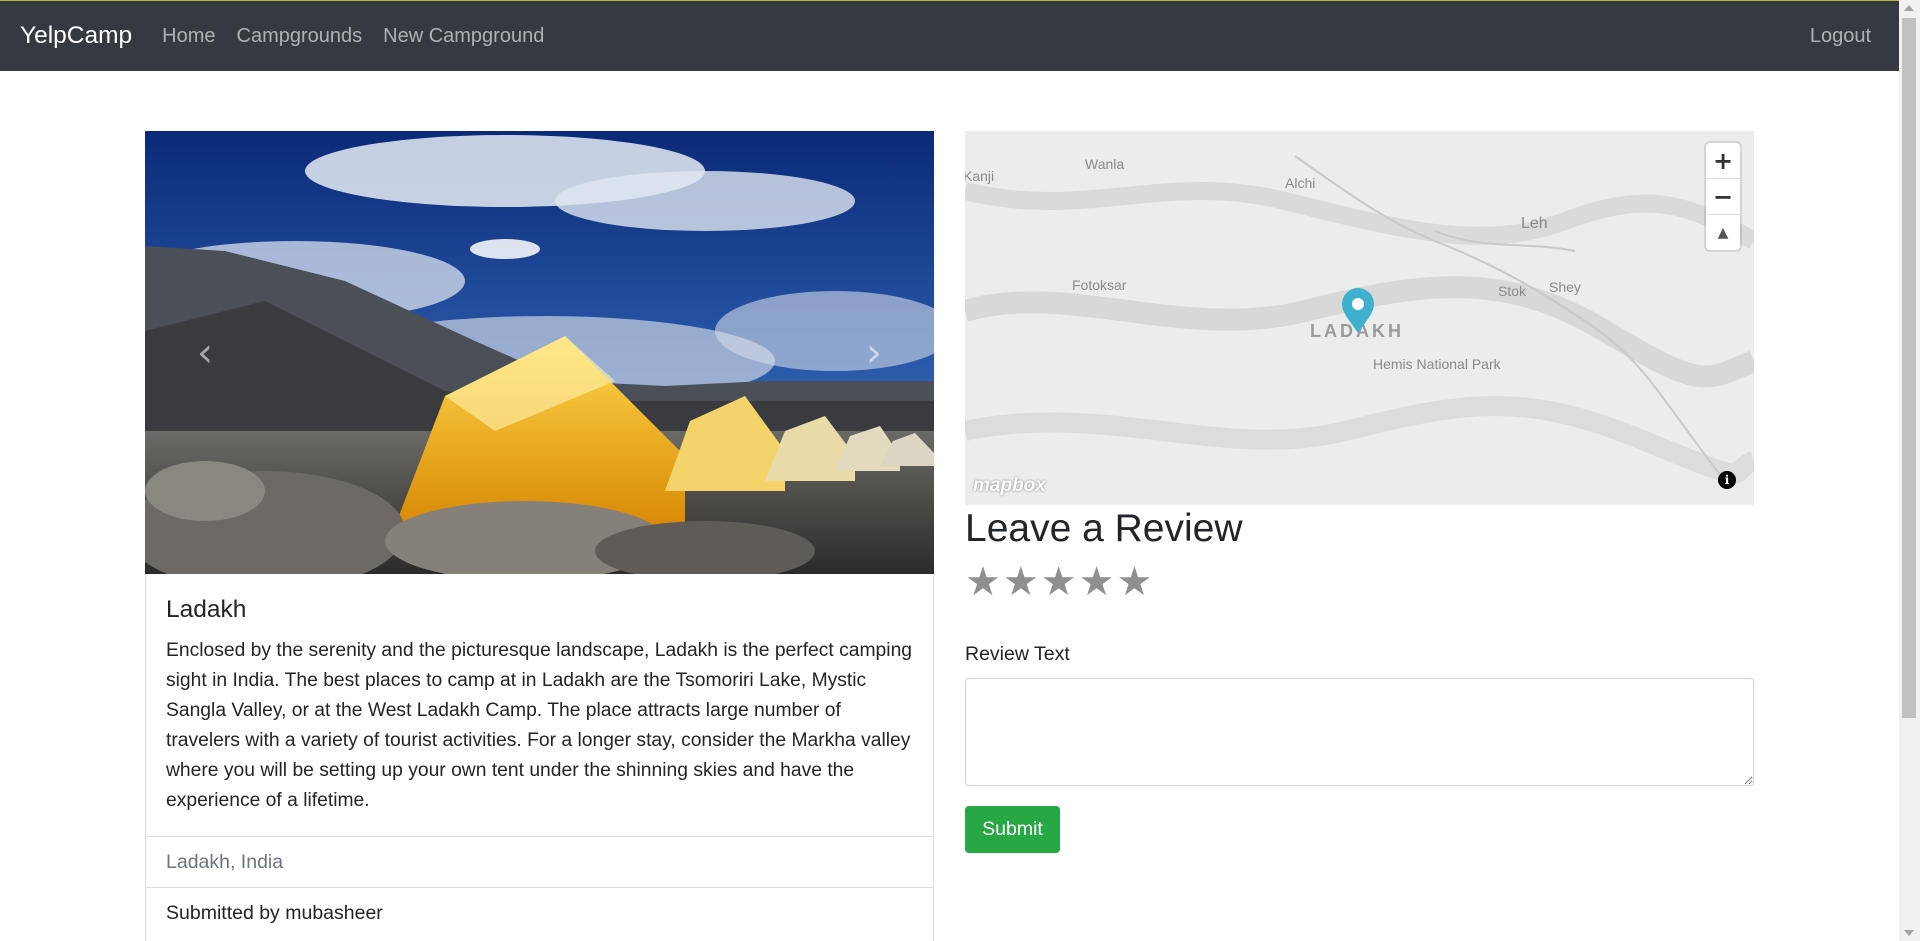 This screenshot has width=1920, height=941. What do you see at coordinates (1021, 582) in the screenshot?
I see `star-icon-2: ★` at bounding box center [1021, 582].